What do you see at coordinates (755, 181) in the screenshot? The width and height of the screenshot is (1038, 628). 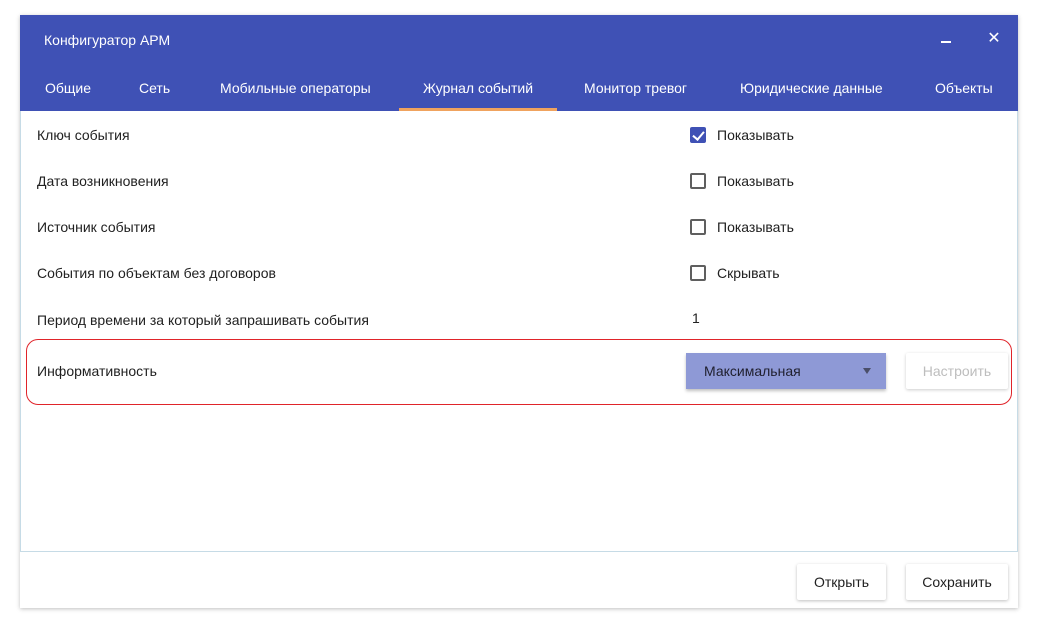 I see `checkbox-label-occurrence-date: Показывать` at bounding box center [755, 181].